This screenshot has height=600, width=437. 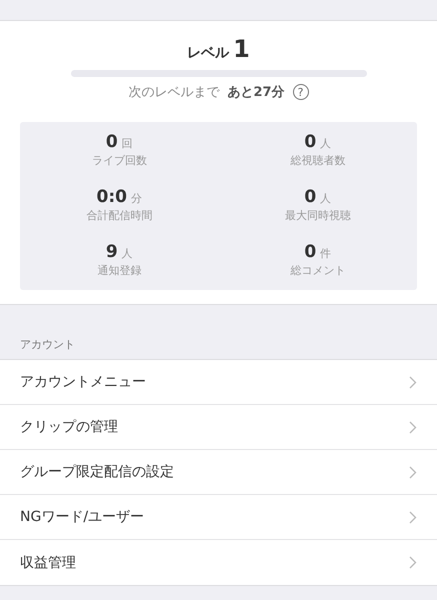 What do you see at coordinates (112, 252) in the screenshot?
I see `stat-value: 9` at bounding box center [112, 252].